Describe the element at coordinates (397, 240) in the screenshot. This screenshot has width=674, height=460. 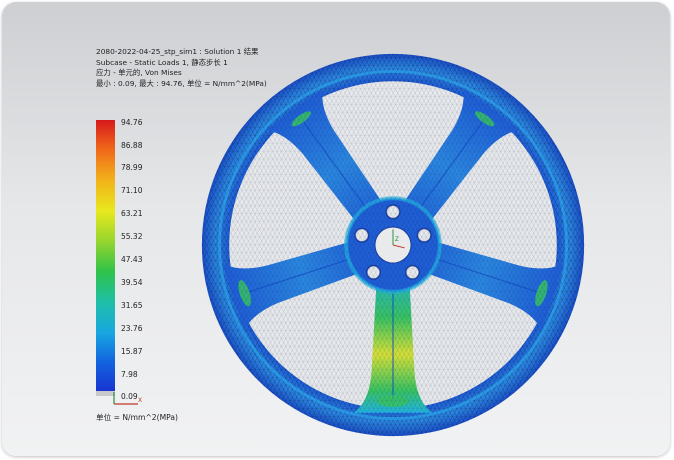
I see `axis-marker-label: Z` at that location.